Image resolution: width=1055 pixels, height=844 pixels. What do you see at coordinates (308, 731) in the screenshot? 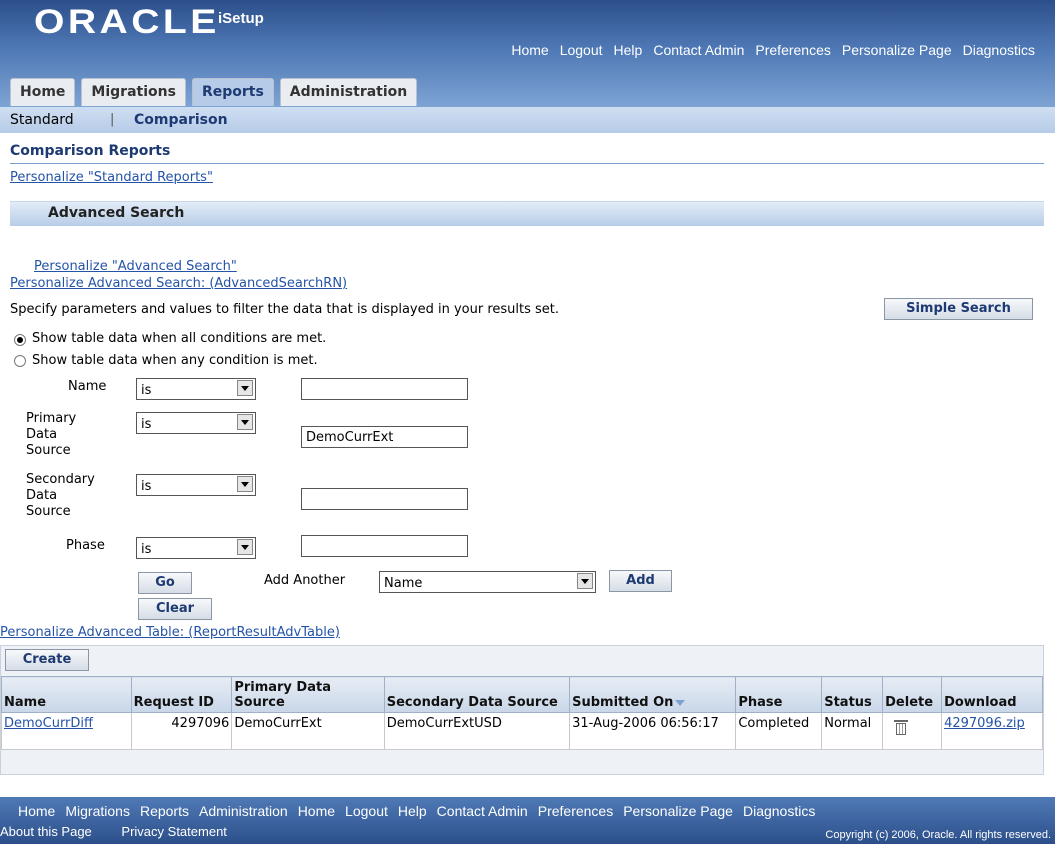
I see `cell-primary: DemoCurrExt` at bounding box center [308, 731].